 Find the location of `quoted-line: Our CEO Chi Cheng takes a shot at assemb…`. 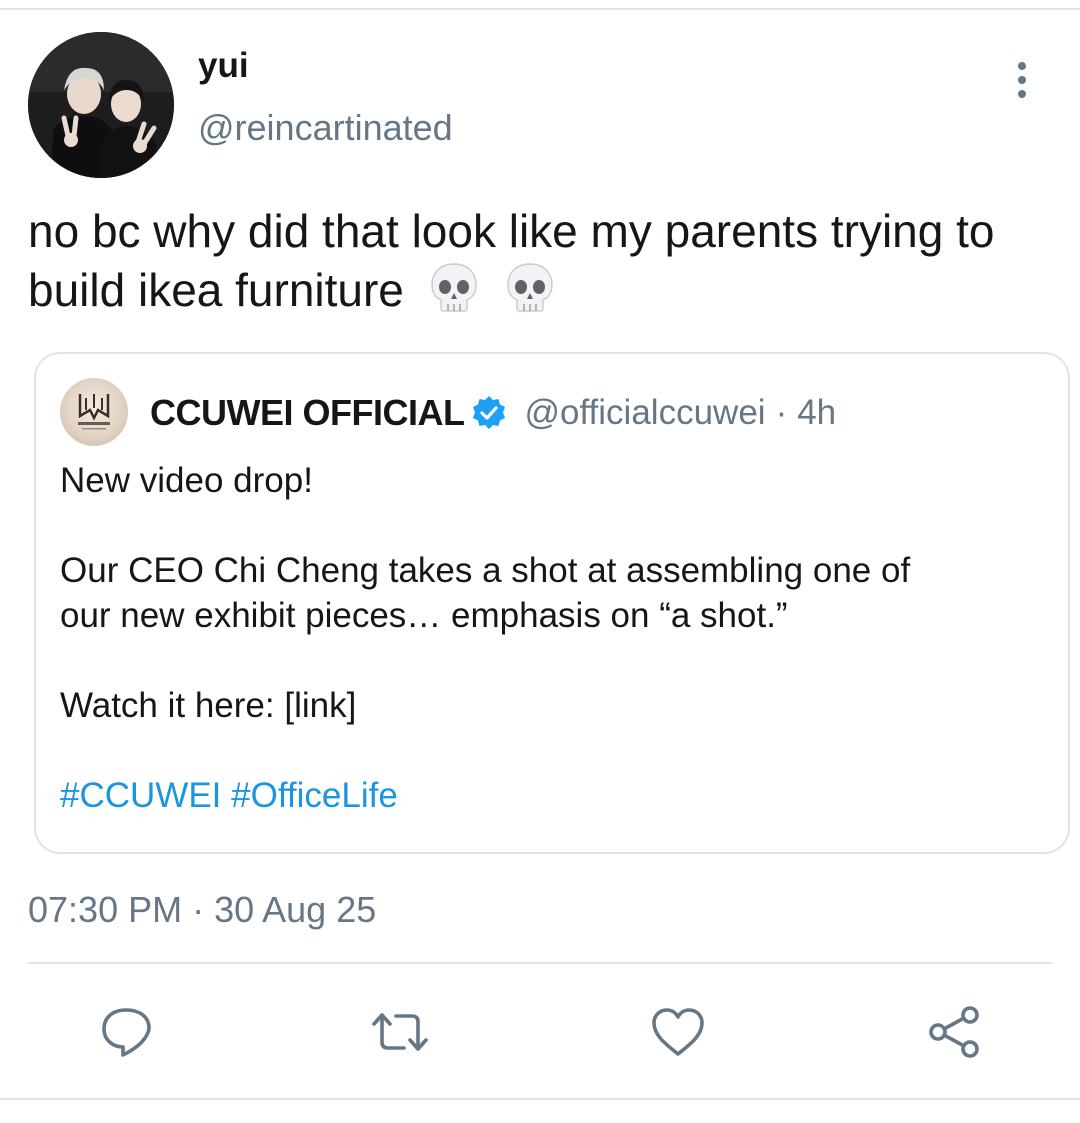

quoted-line: Our CEO Chi Cheng takes a shot at assemb… is located at coordinates (485, 570).